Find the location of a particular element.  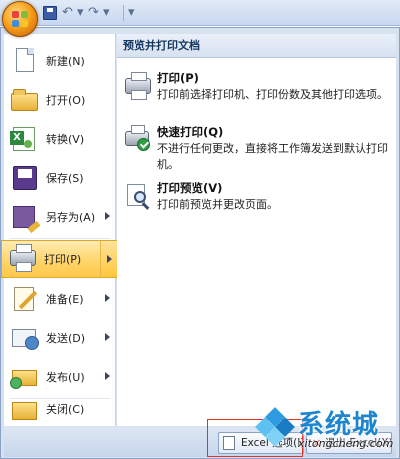

office-logo-icon is located at coordinates (20, 19).